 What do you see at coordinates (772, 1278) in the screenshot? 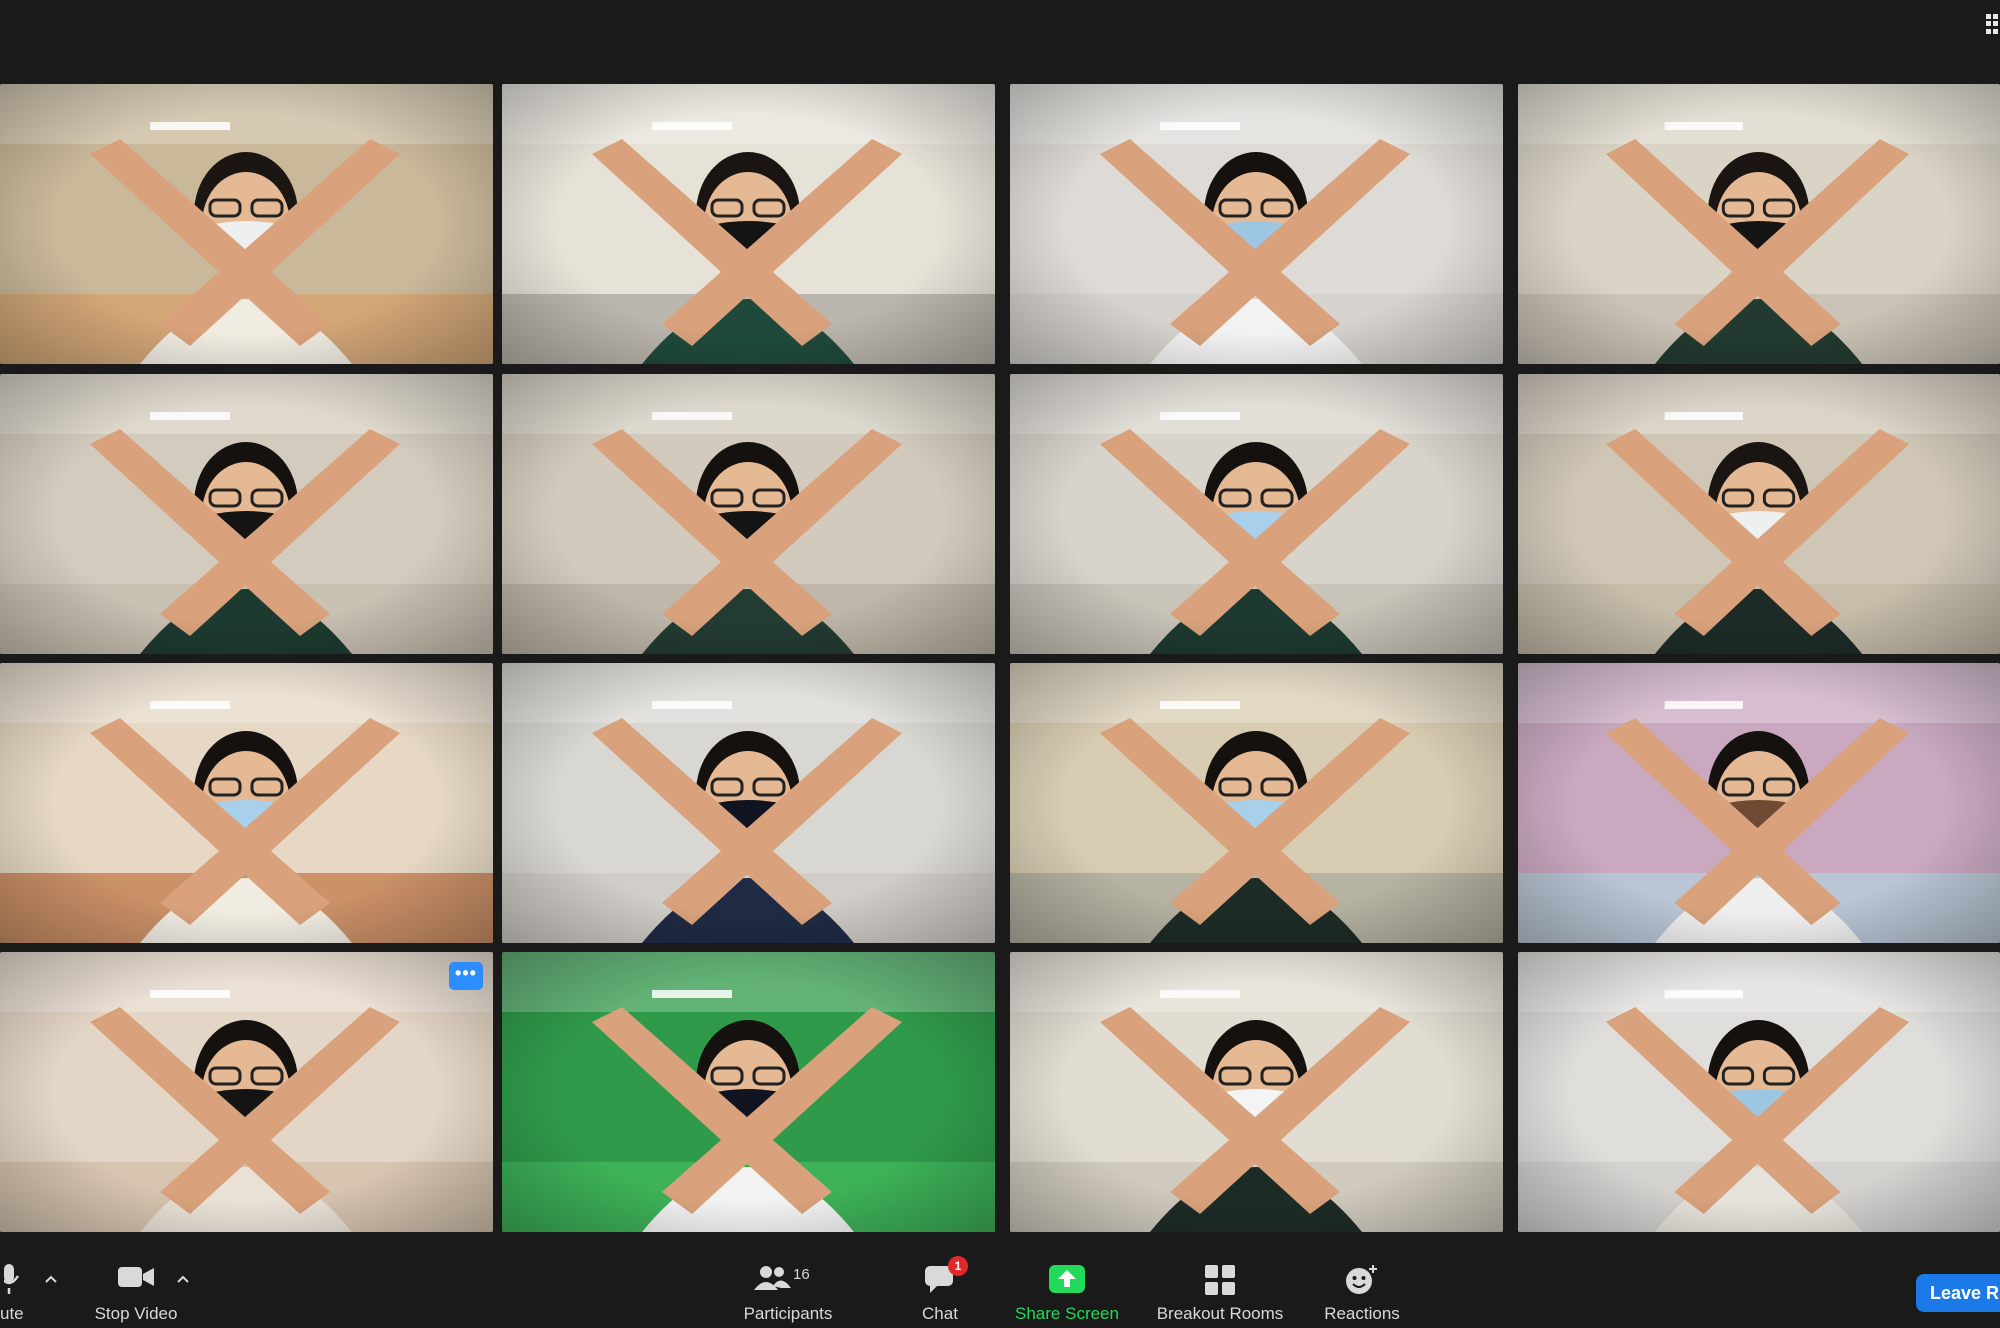
I see `participants-icon` at bounding box center [772, 1278].